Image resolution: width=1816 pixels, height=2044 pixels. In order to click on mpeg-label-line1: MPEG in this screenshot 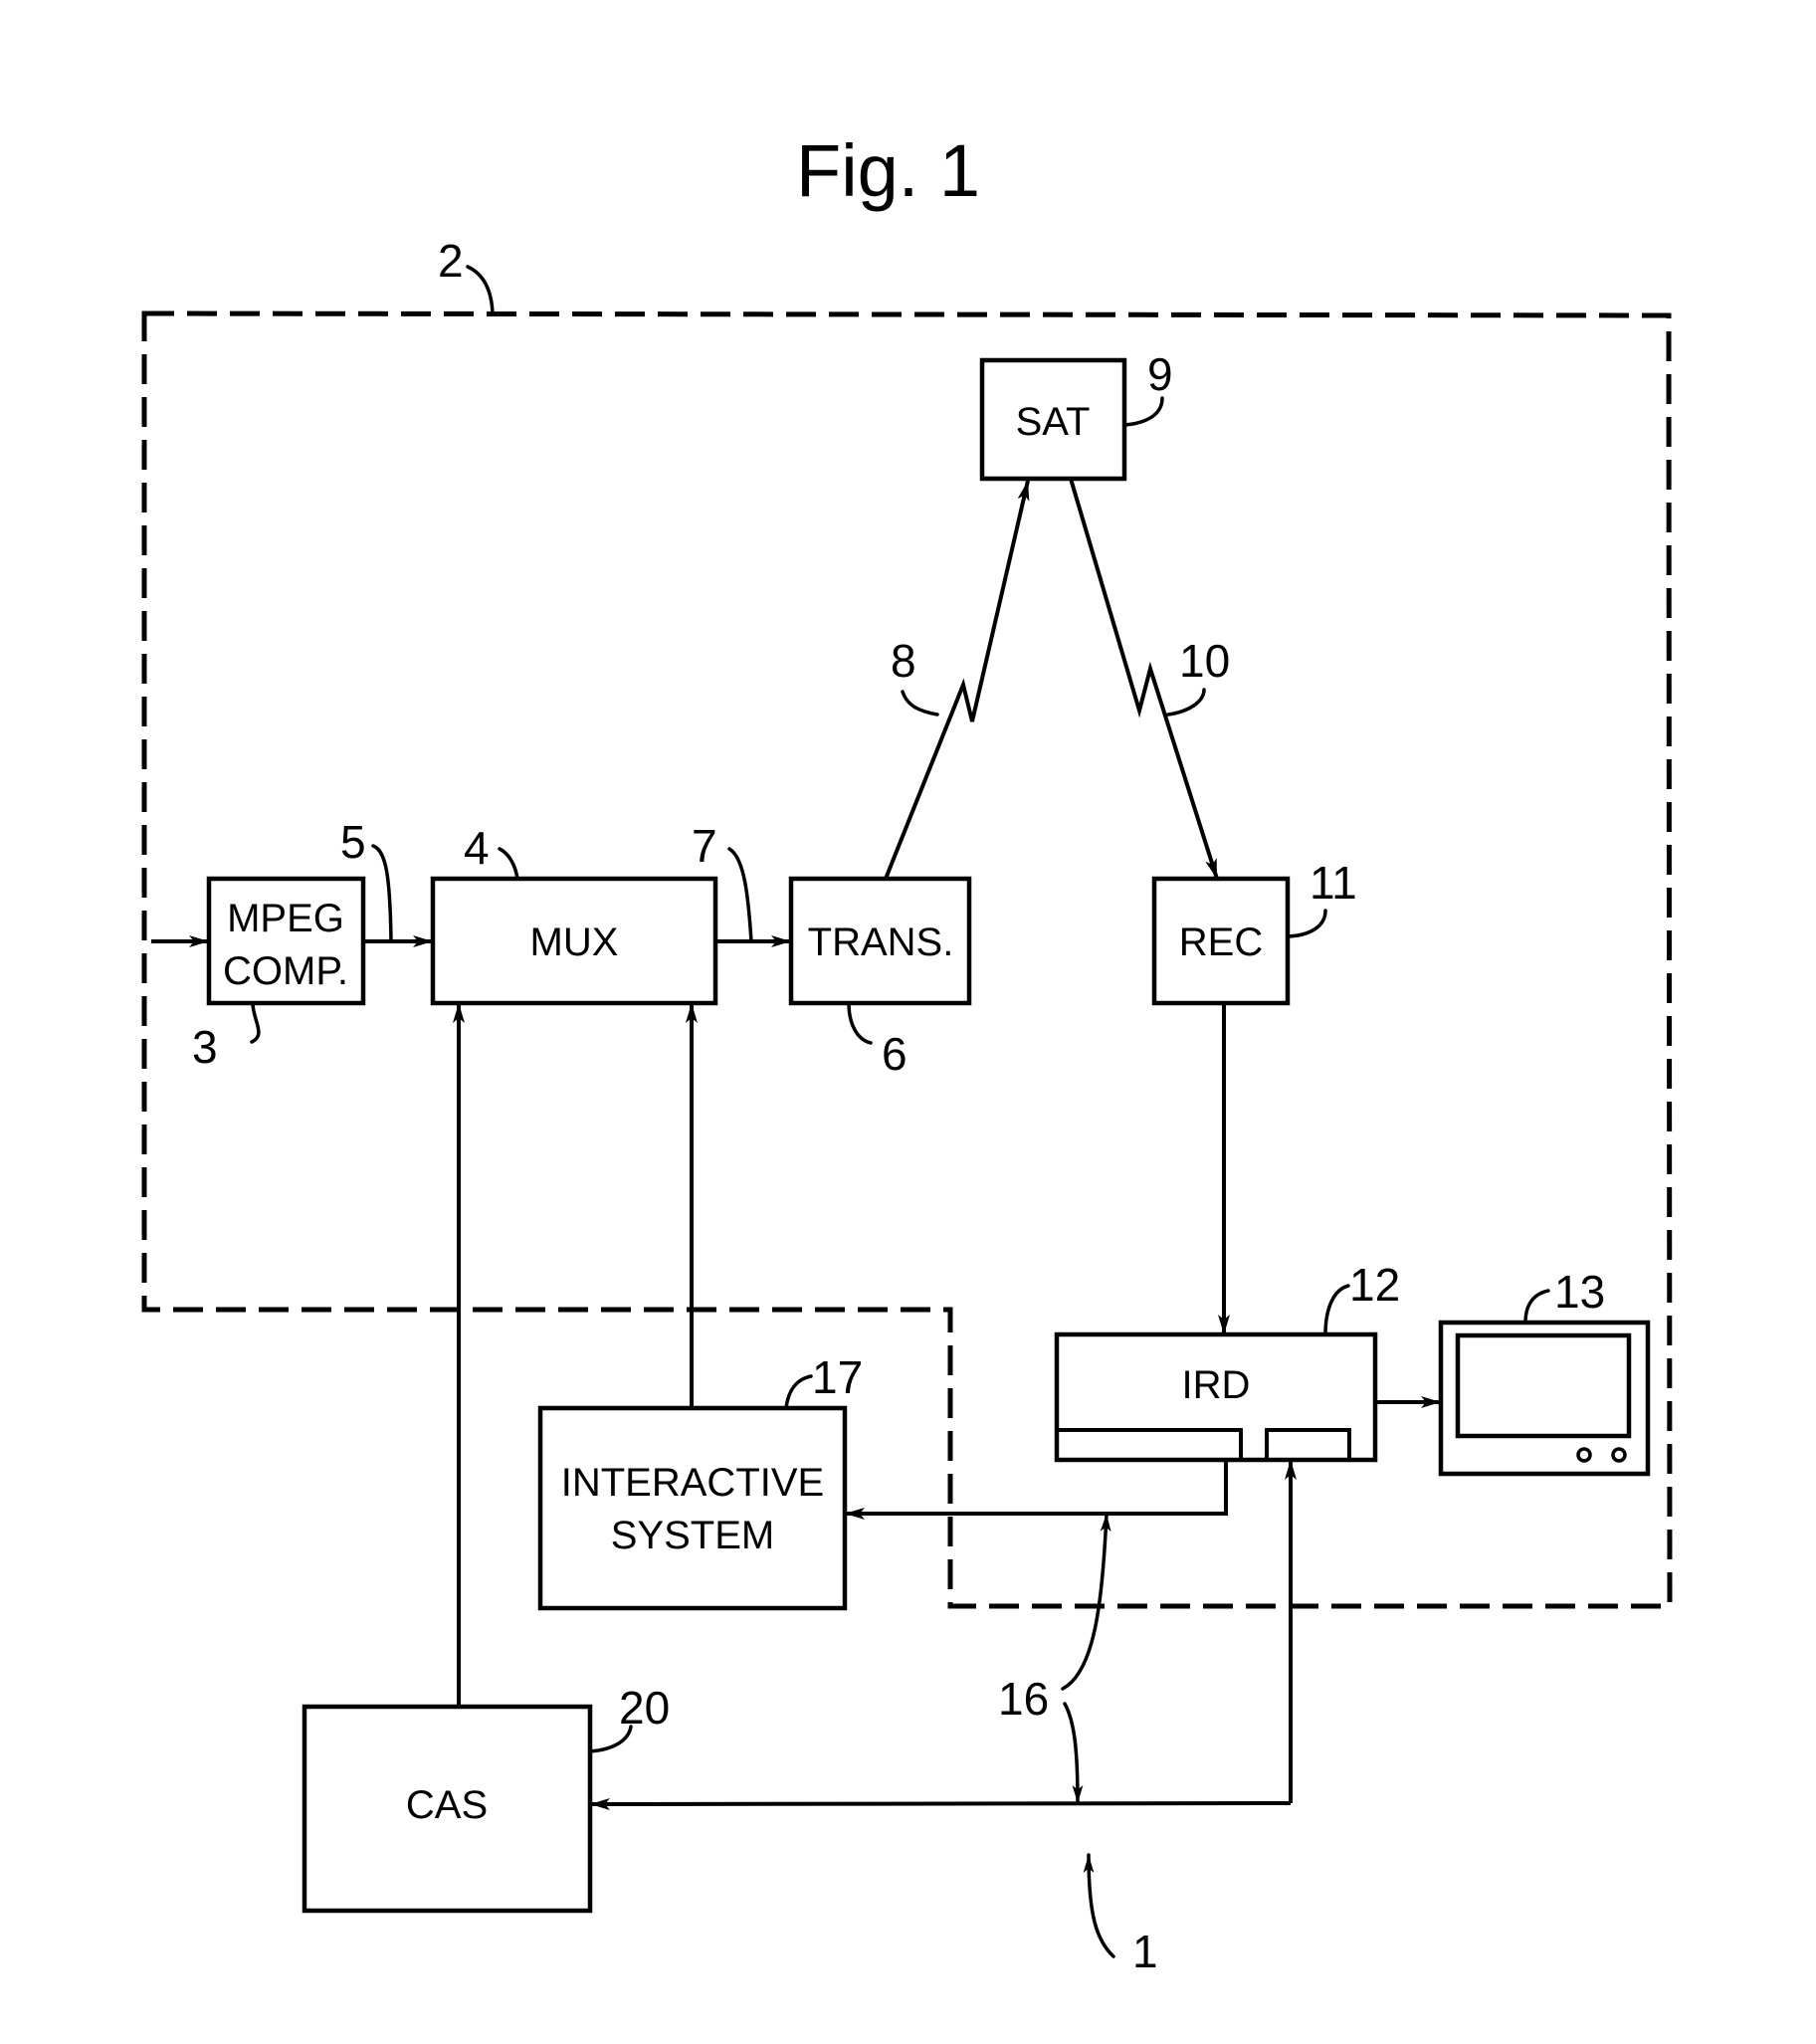, I will do `click(285, 918)`.